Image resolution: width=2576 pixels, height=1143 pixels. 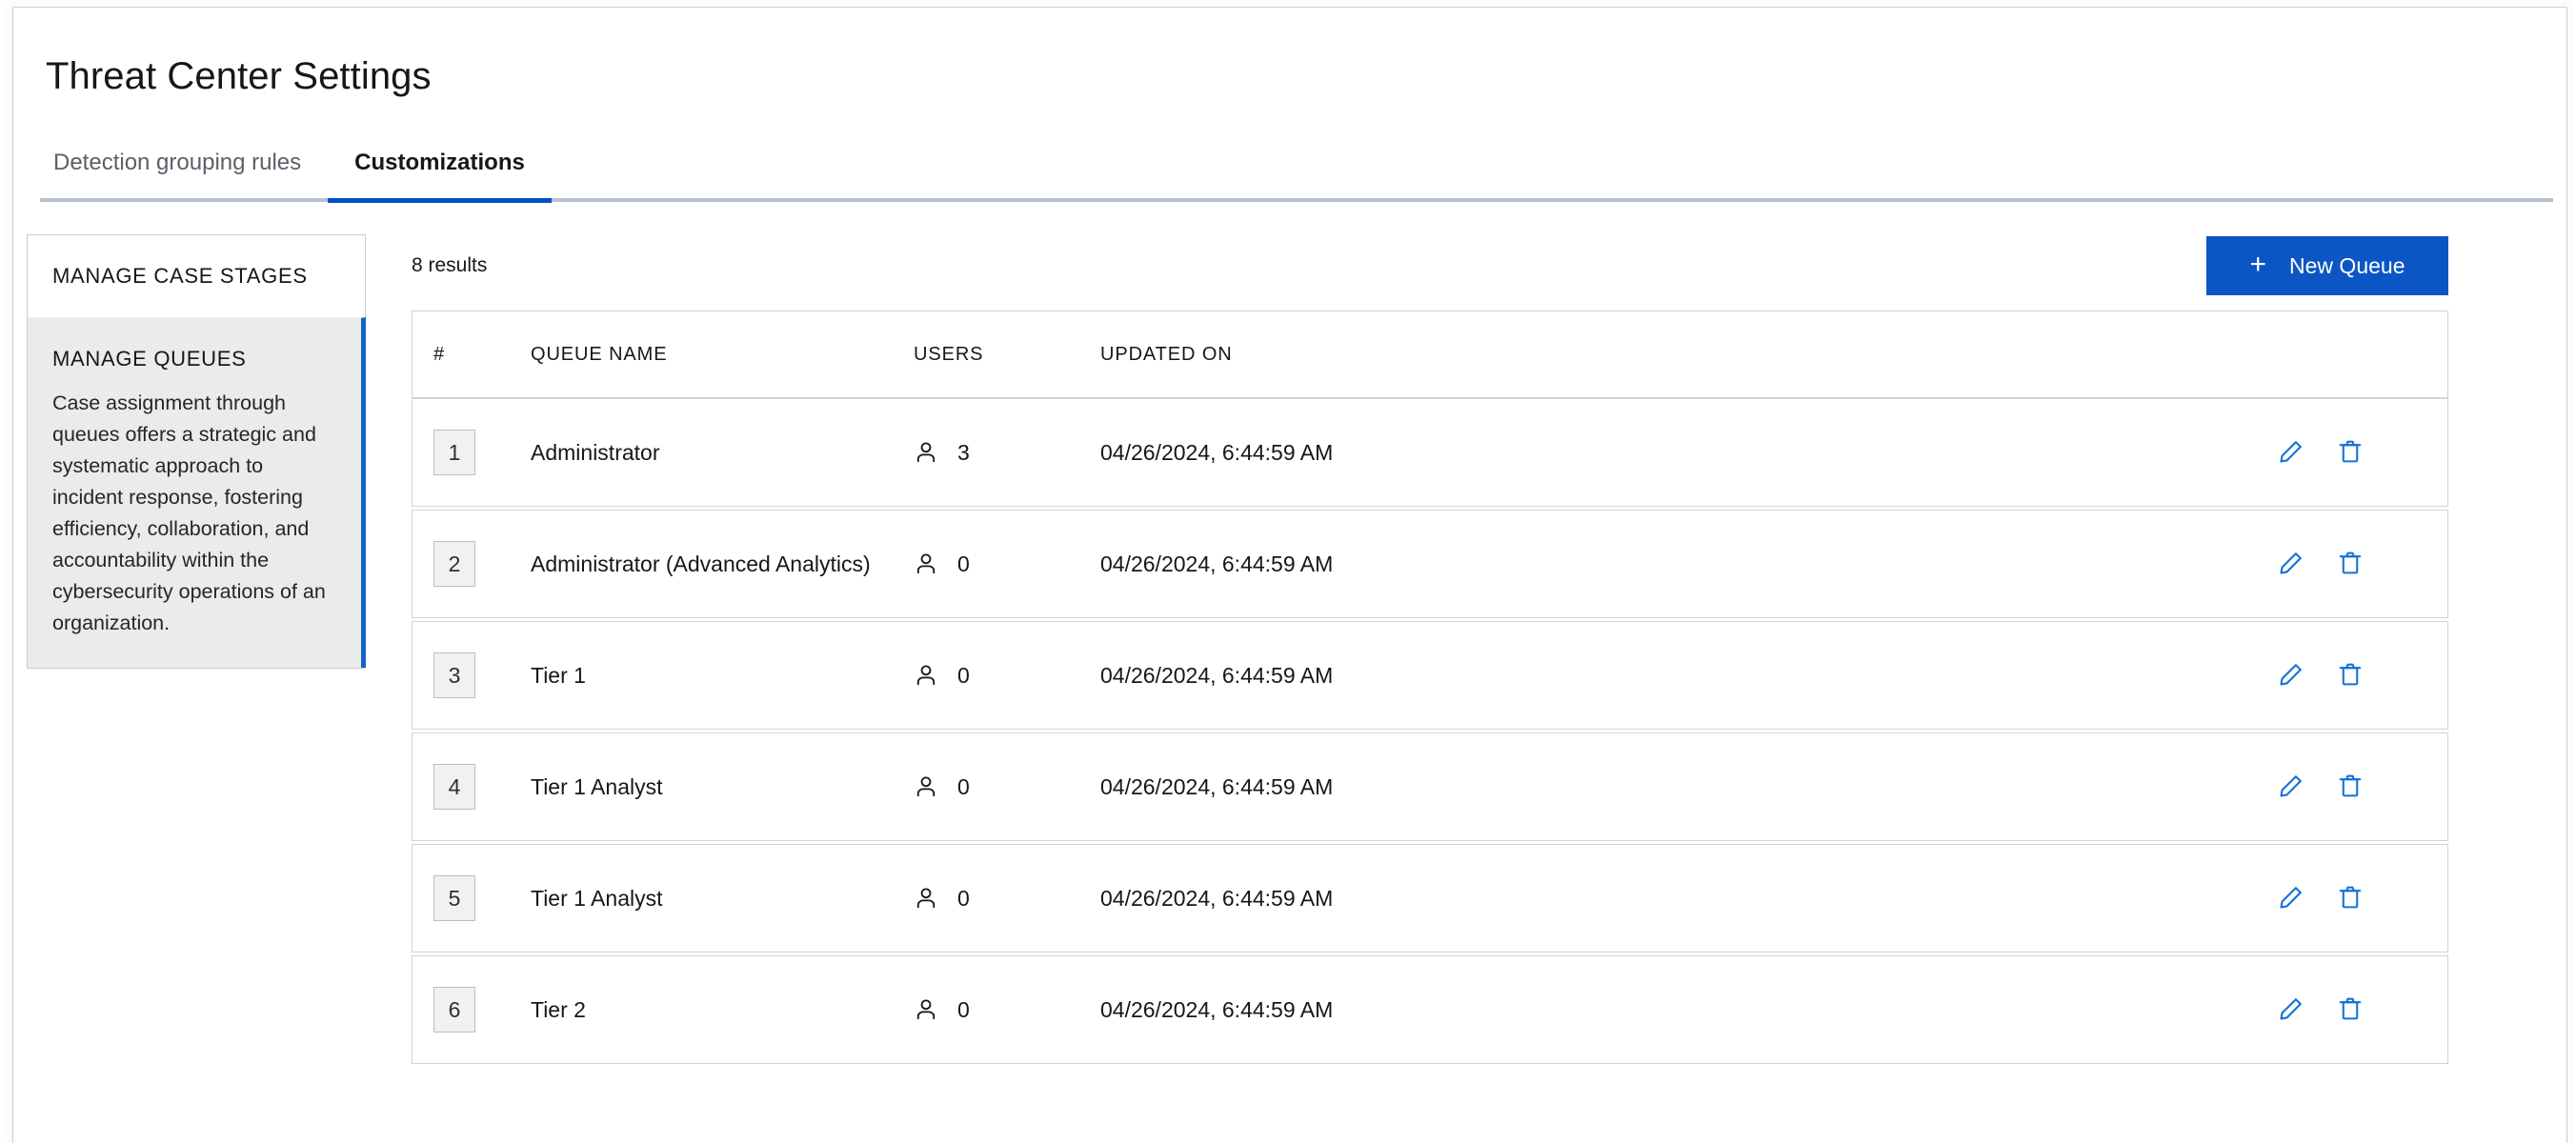 I want to click on row-users-cell: 3, so click(x=970, y=452).